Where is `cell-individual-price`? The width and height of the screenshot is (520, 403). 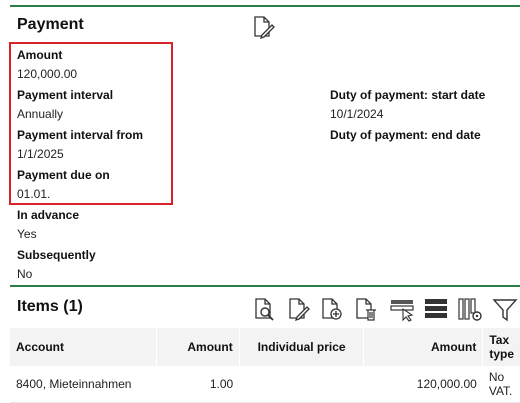 cell-individual-price is located at coordinates (301, 384).